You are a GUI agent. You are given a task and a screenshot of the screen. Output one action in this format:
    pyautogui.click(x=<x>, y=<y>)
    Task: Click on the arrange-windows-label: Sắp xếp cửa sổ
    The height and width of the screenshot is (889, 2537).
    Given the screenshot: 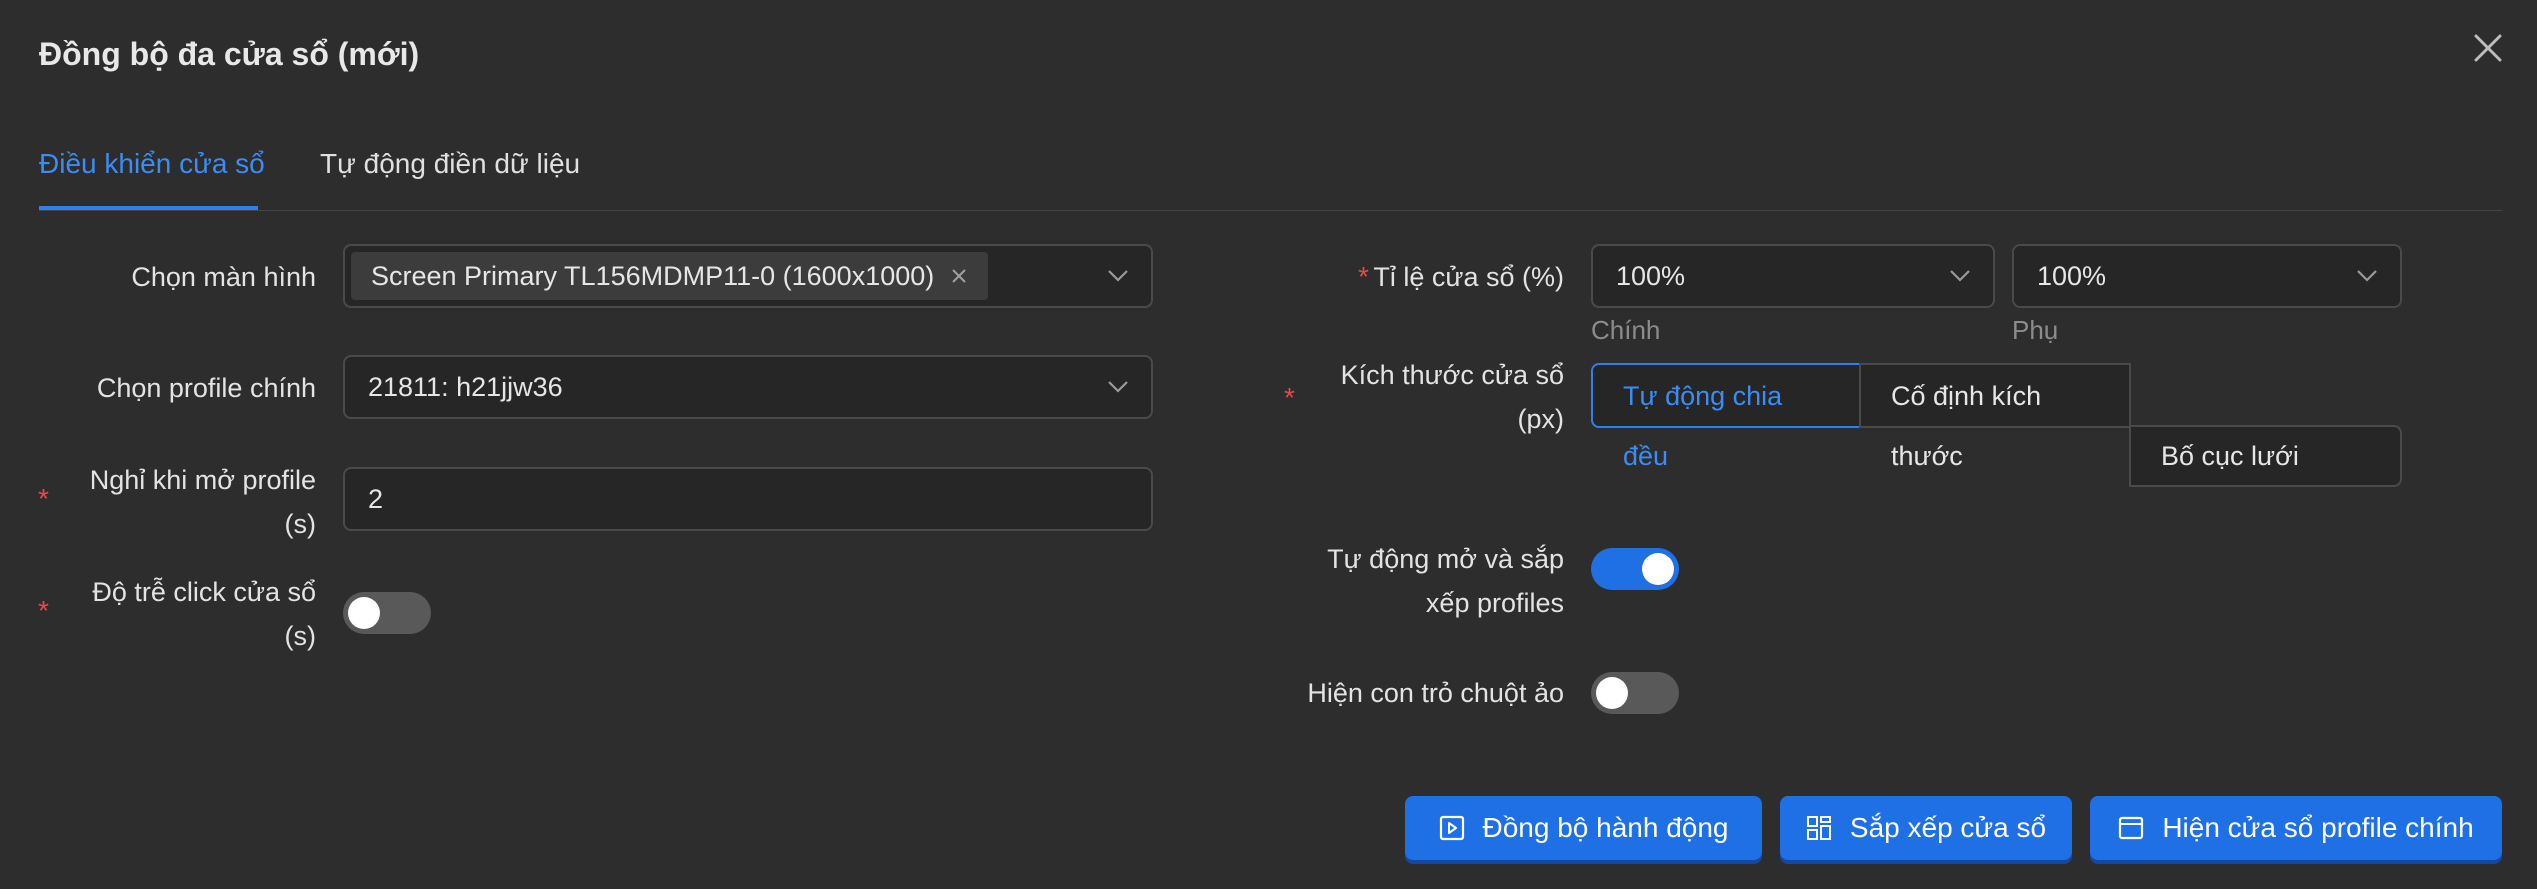 What is the action you would take?
    pyautogui.click(x=1948, y=827)
    